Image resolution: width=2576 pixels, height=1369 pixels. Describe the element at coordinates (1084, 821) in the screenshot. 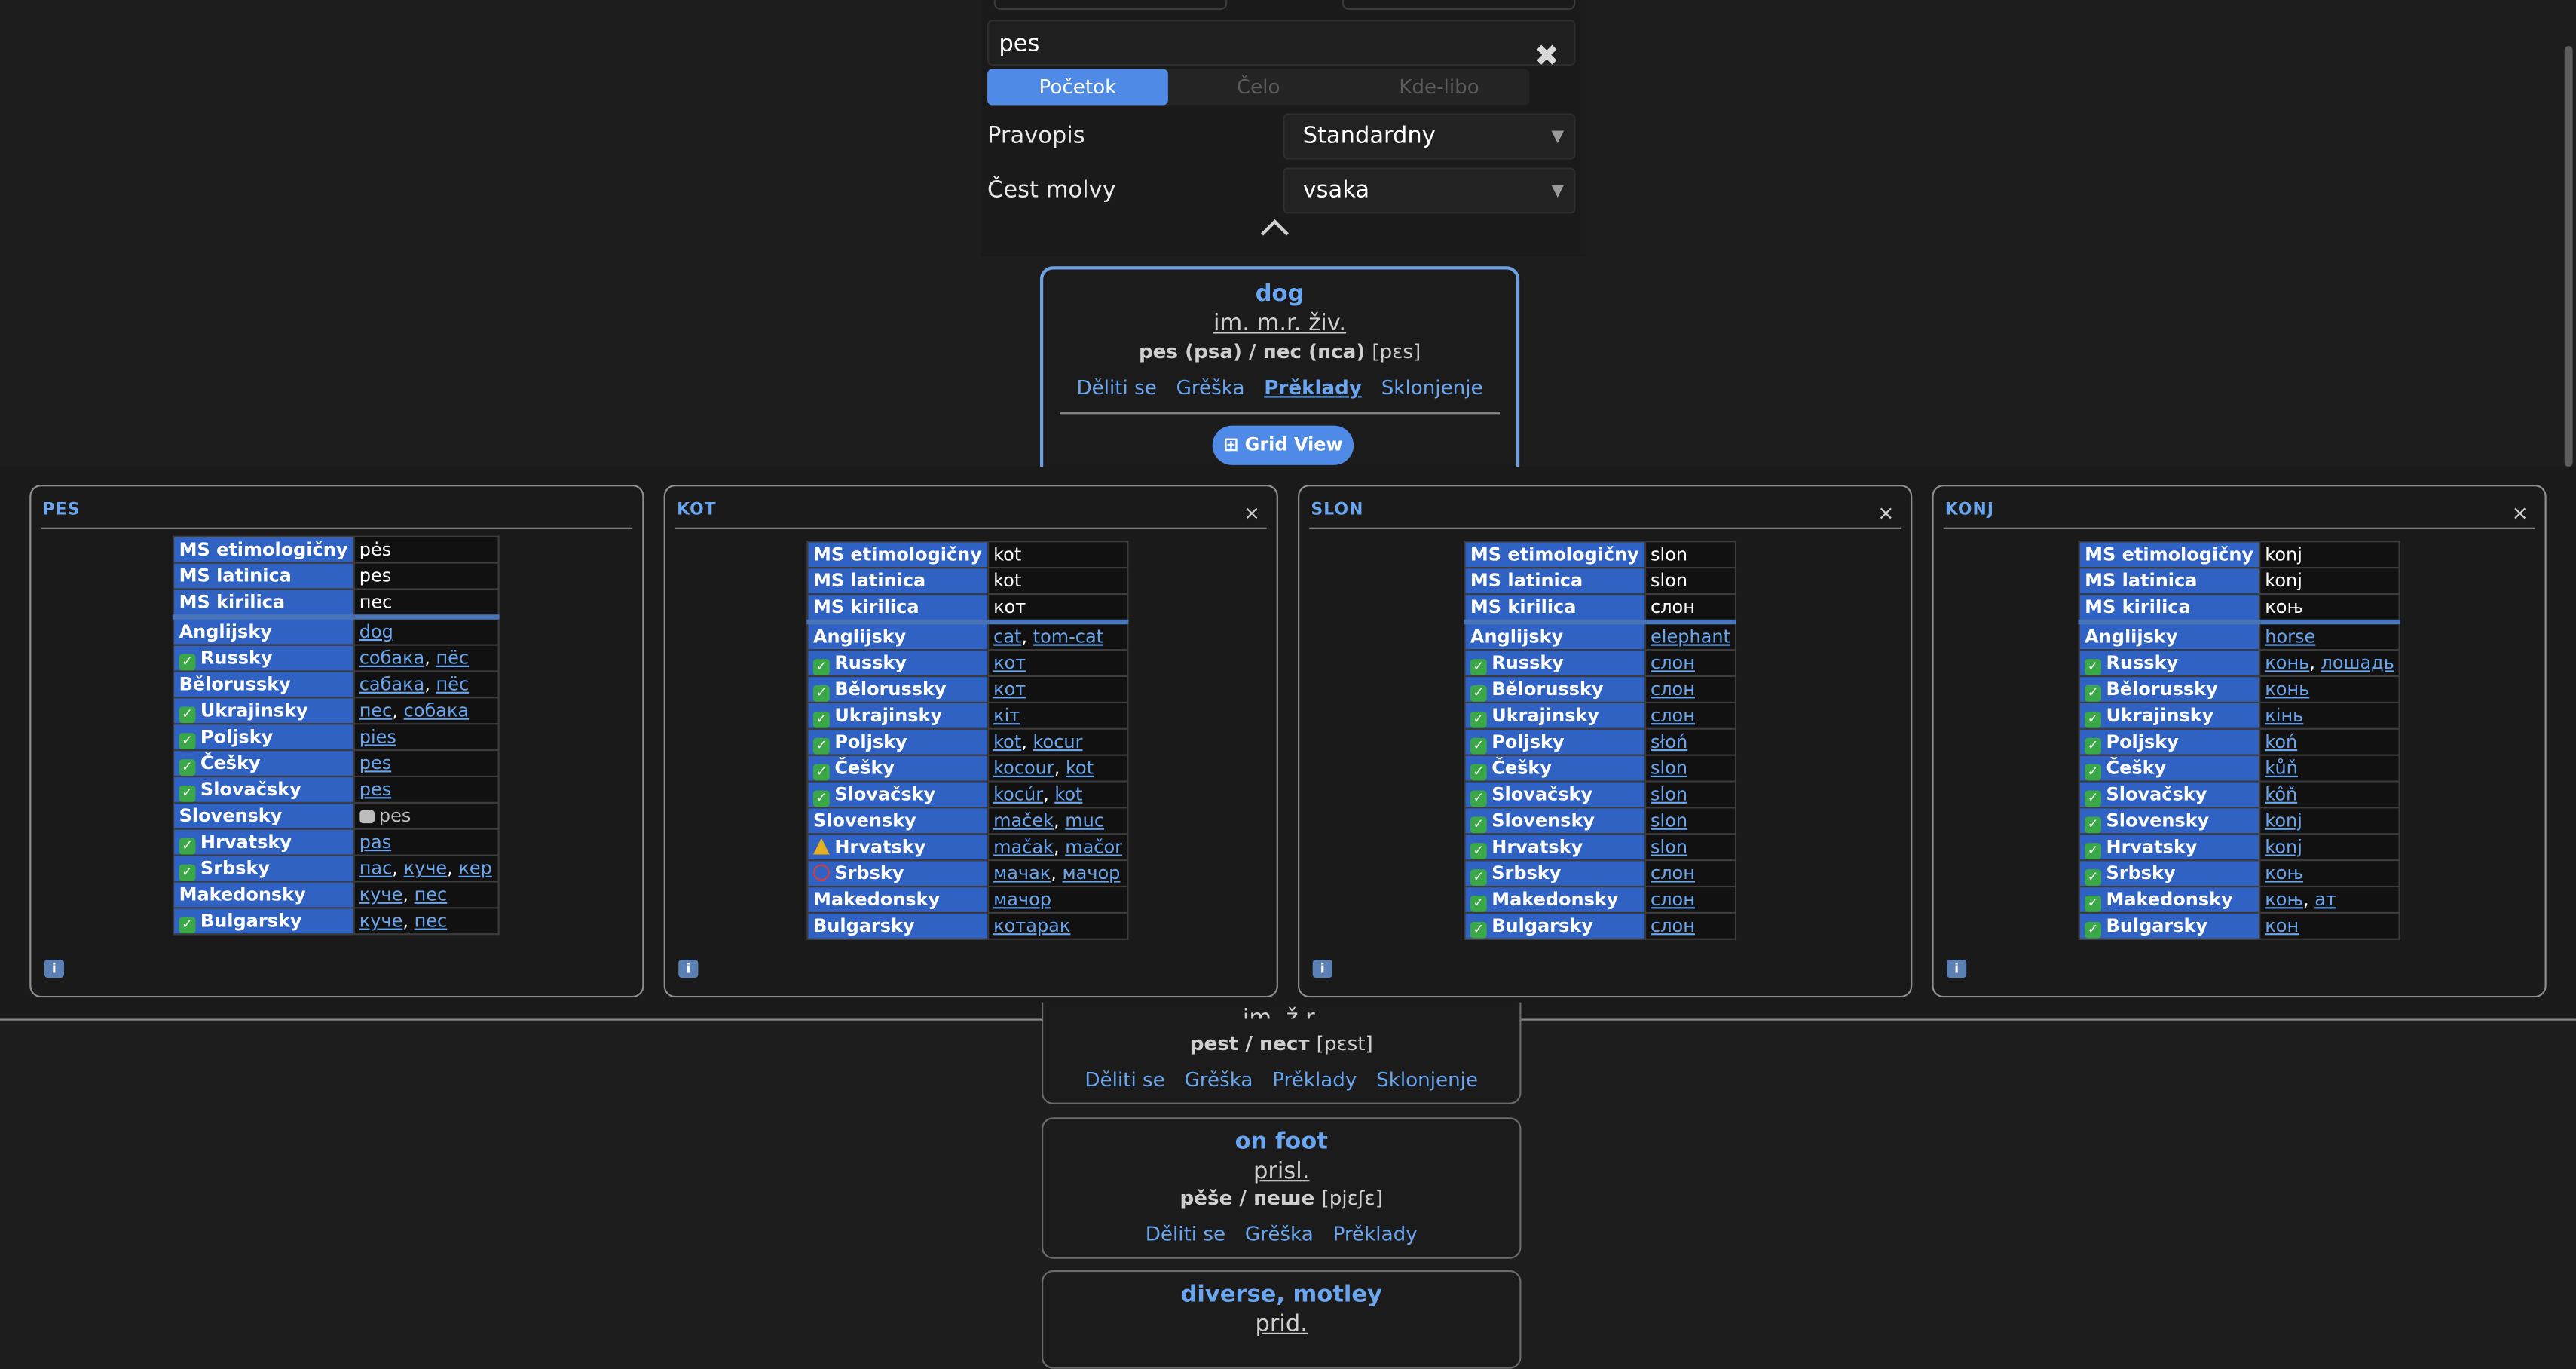

I see `translation-link: muc` at that location.